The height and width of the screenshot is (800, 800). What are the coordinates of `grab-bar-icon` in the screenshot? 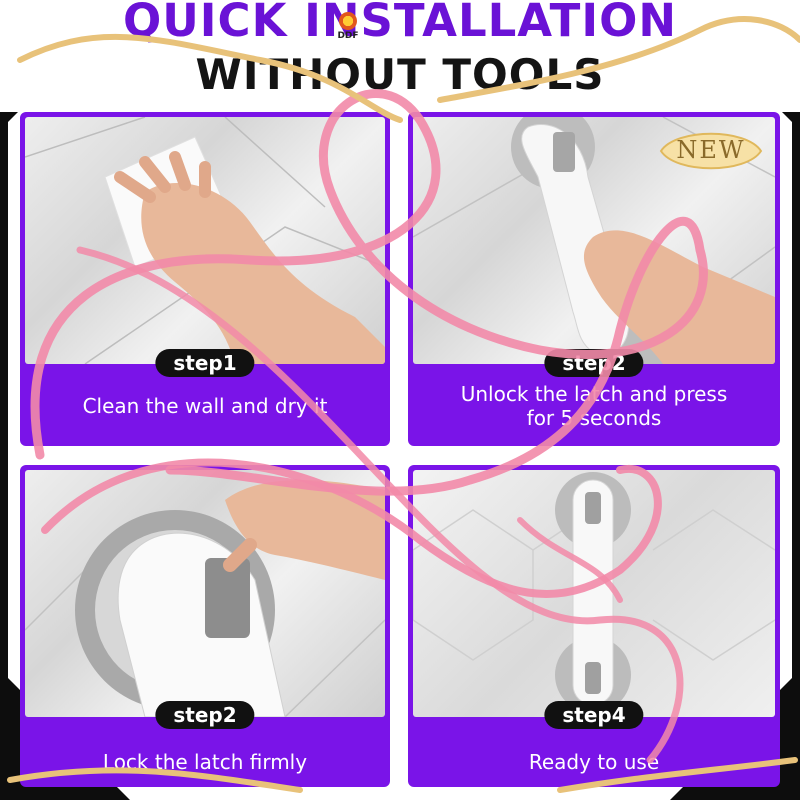 It's located at (594, 592).